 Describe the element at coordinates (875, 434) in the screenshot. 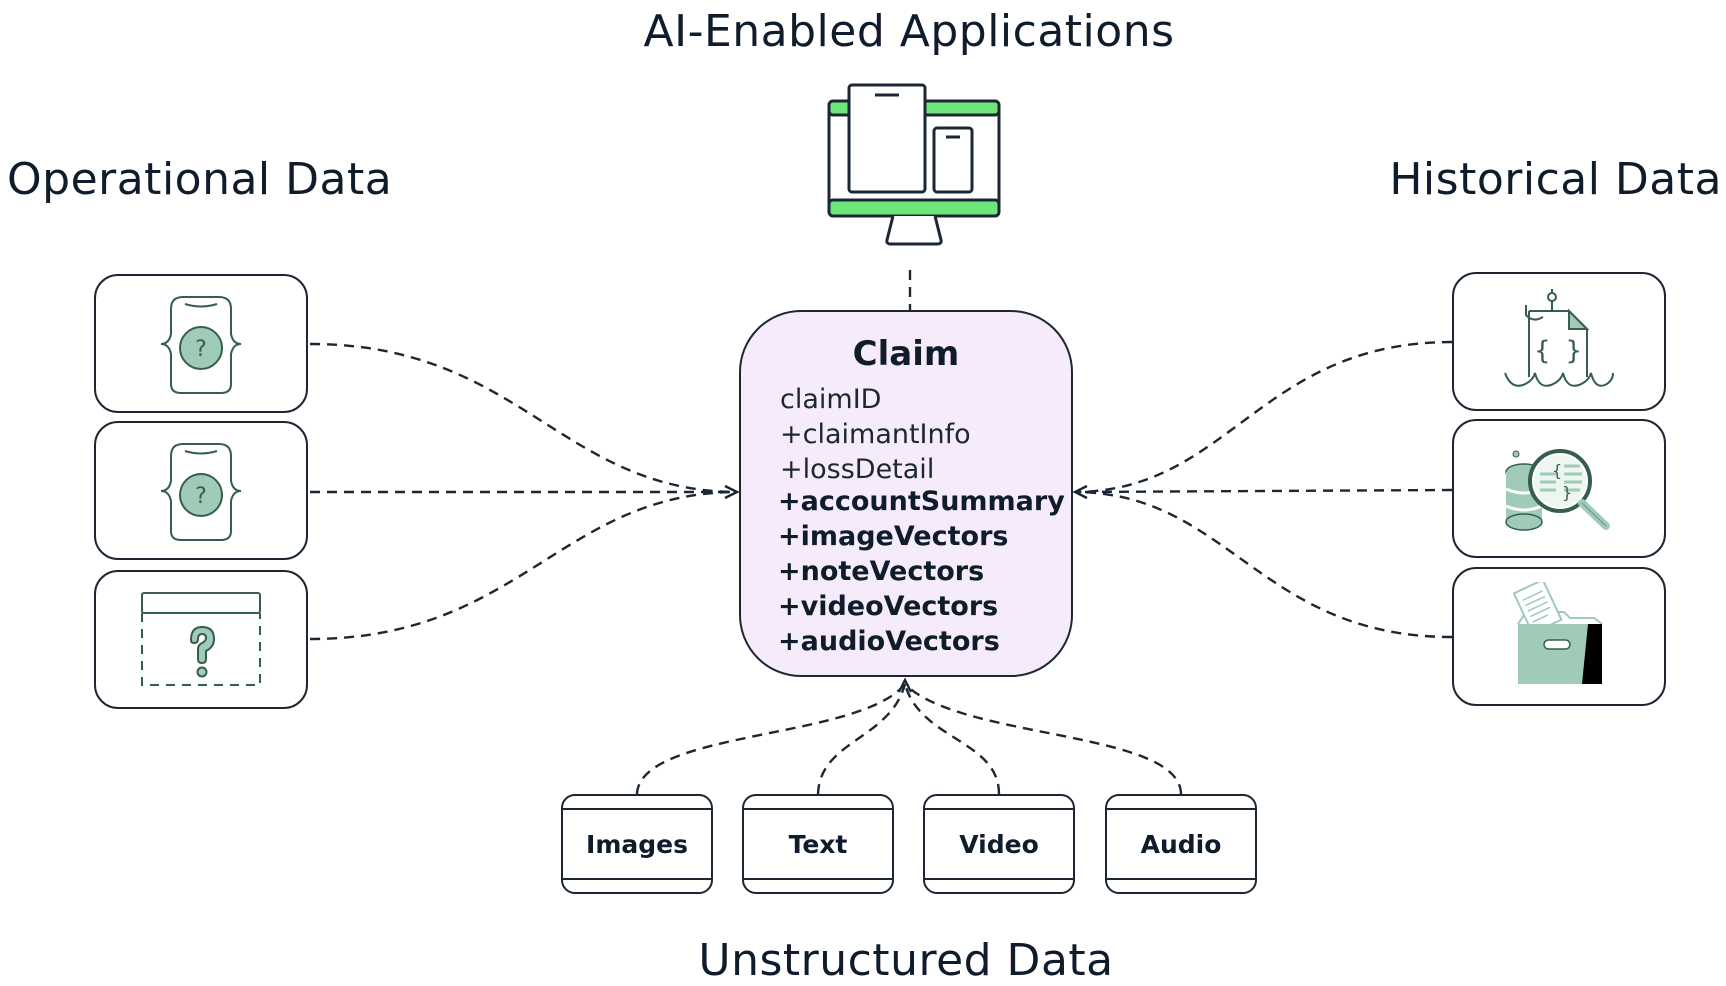

I see `claim-field: +claimantInfo` at that location.